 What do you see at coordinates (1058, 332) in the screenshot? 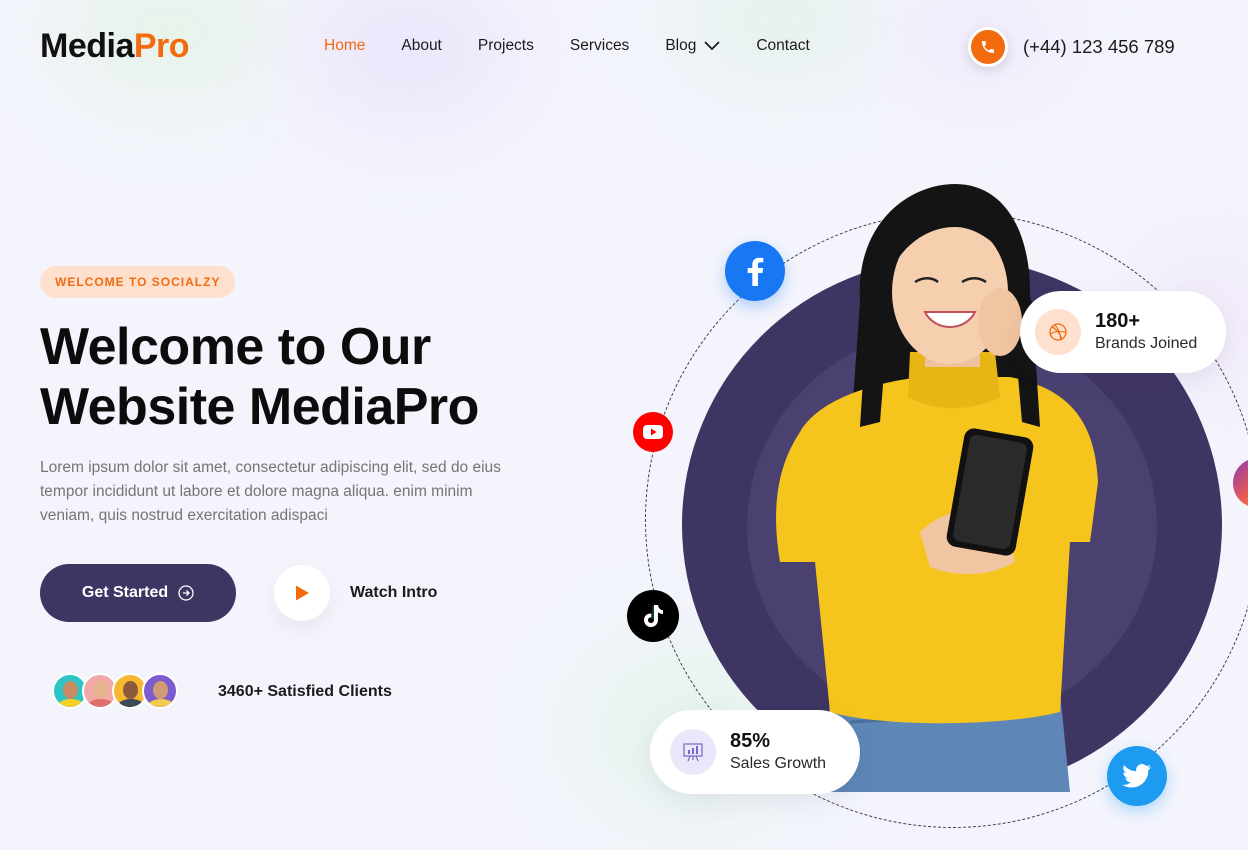
I see `dribbble-icon` at bounding box center [1058, 332].